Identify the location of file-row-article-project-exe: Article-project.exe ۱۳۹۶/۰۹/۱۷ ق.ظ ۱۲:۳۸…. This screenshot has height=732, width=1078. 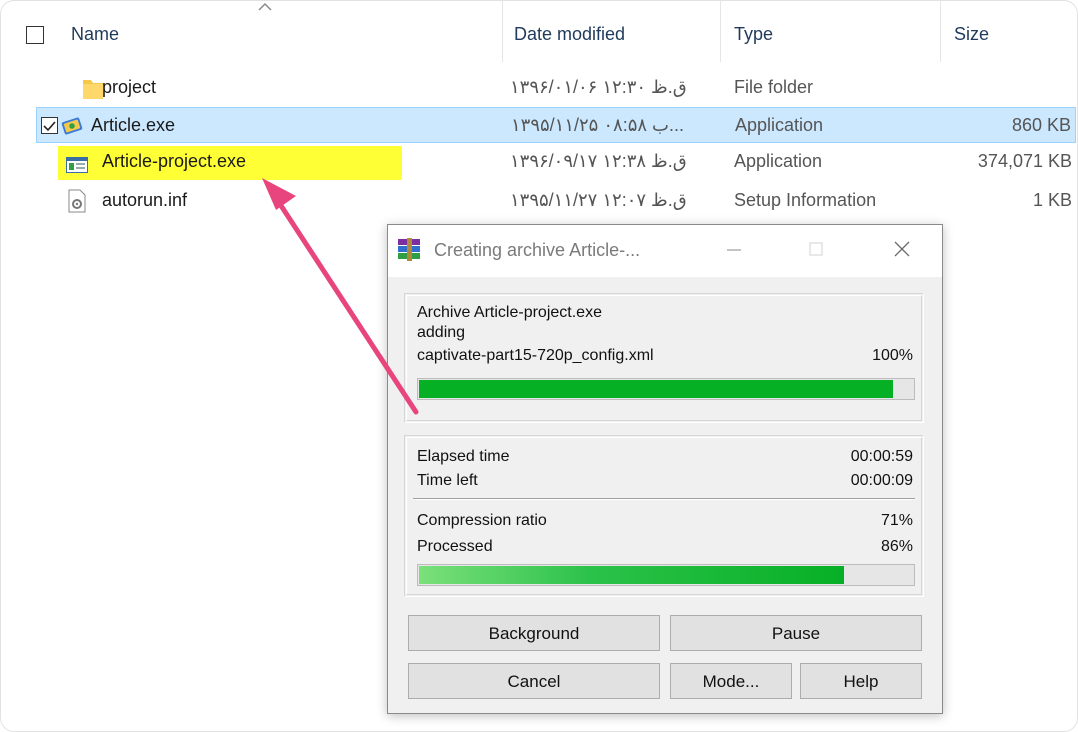
(556, 162).